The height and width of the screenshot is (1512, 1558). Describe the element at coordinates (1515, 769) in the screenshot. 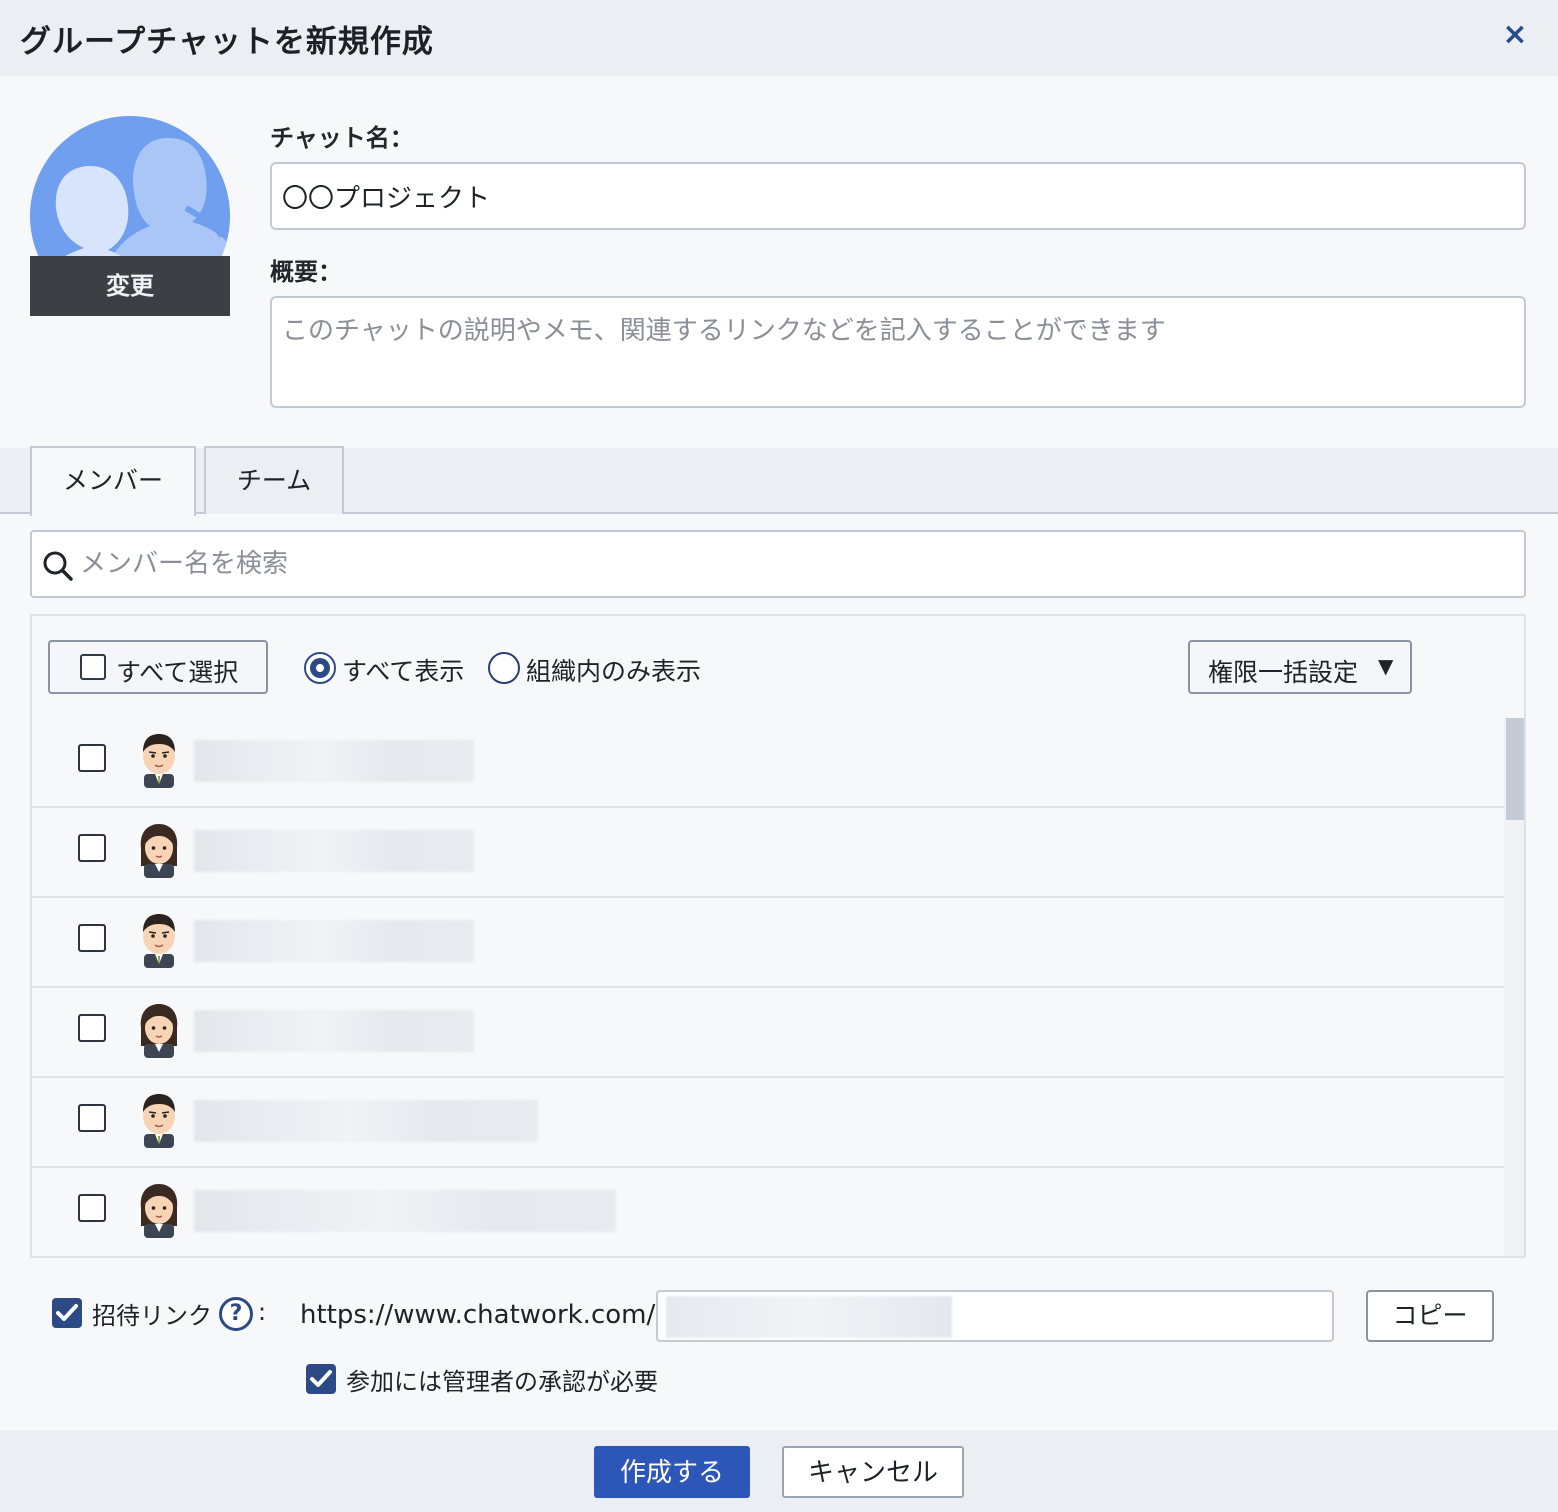

I see `scrollbar-thumb` at that location.